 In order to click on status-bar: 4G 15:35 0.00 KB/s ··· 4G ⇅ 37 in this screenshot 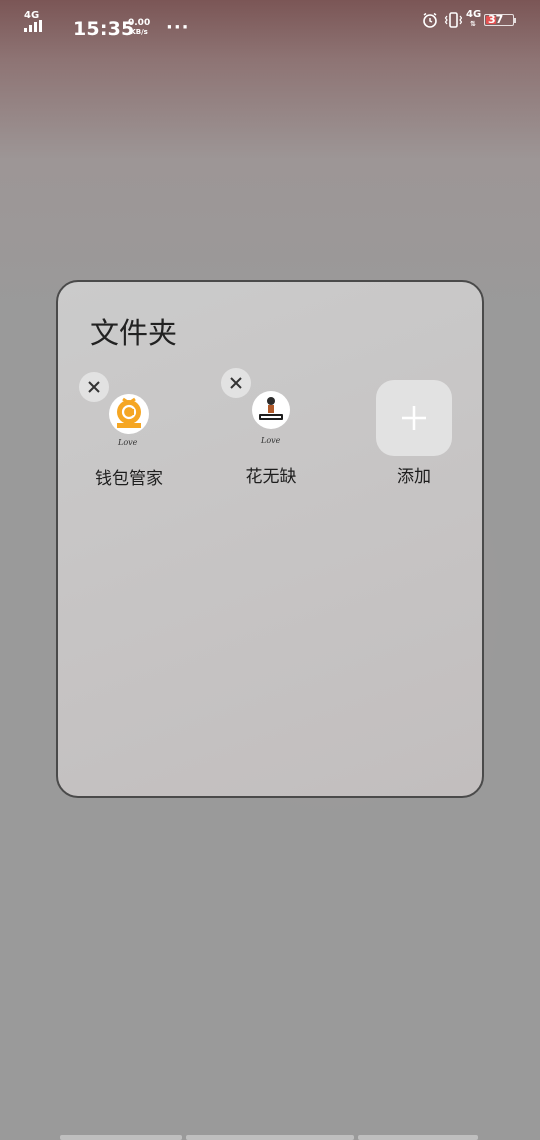, I will do `click(270, 20)`.